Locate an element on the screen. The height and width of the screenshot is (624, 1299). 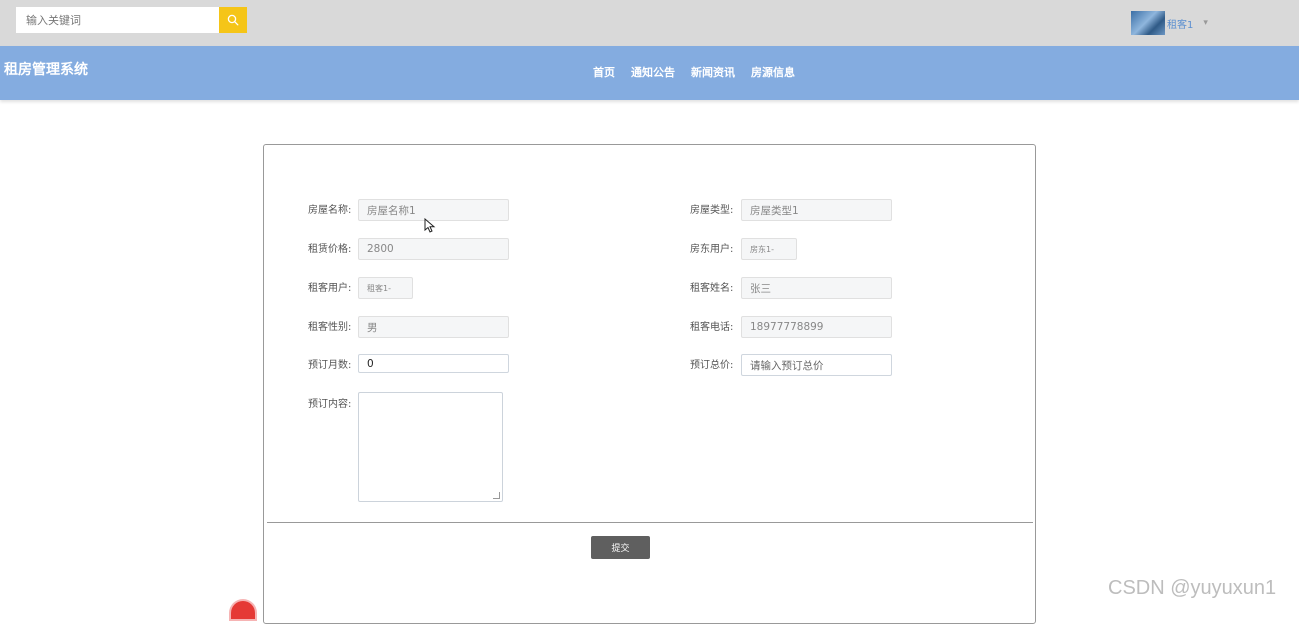
nav-item-listings: 房源信息 is located at coordinates (773, 72).